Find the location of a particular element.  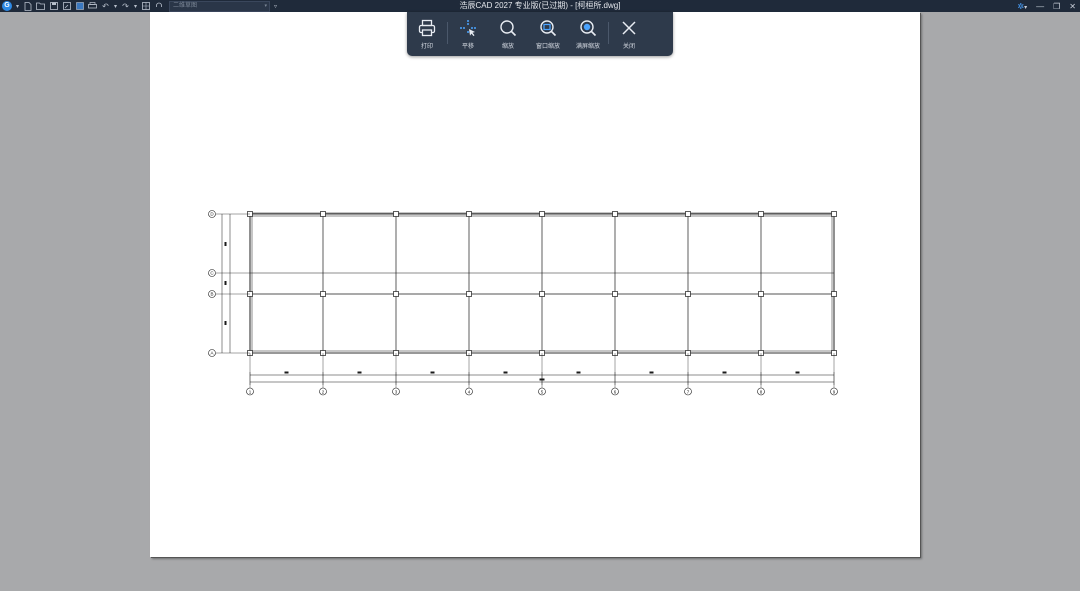

zoom-label: 缩放 is located at coordinates (507, 47).